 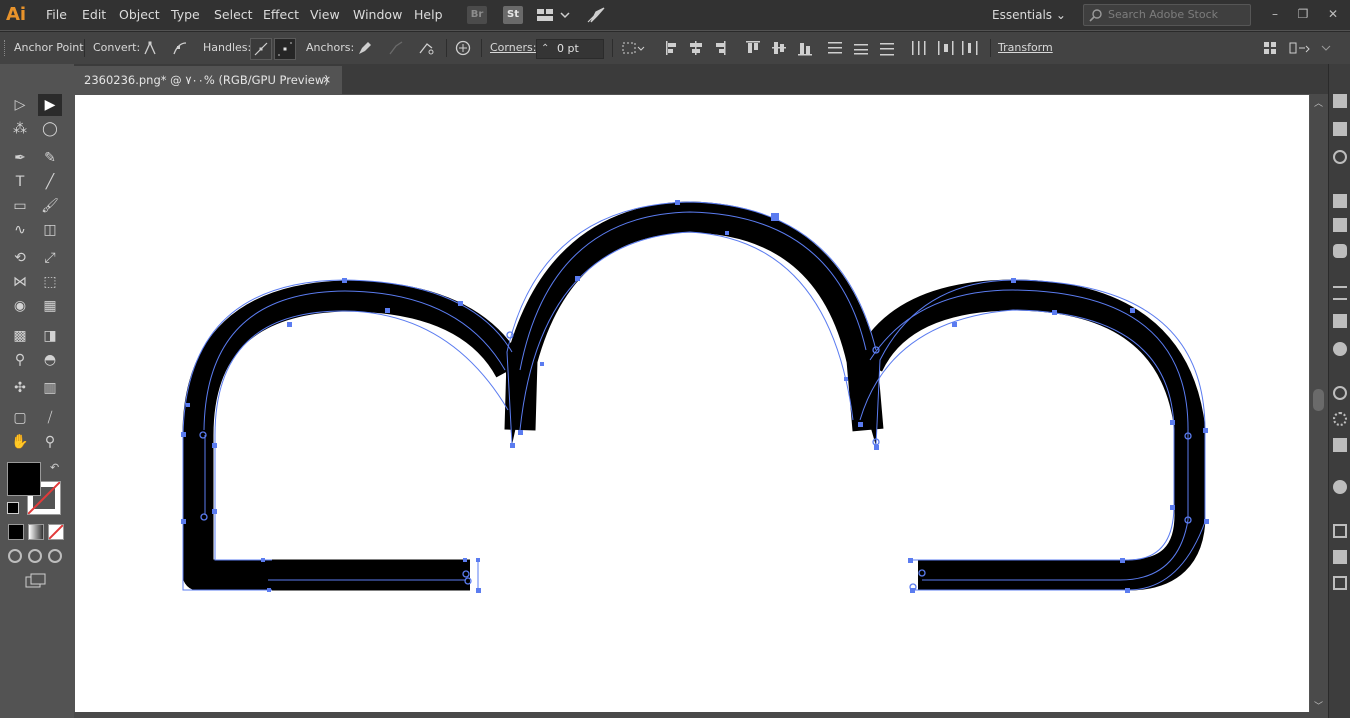 I want to click on pathfinder-panel-icon, so click(x=1340, y=487).